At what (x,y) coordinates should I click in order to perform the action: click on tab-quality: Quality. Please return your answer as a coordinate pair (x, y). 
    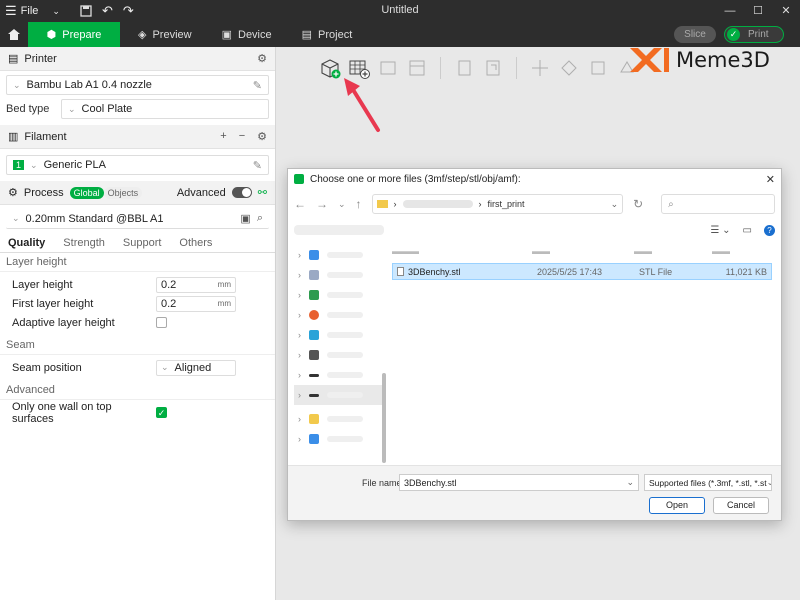
    Looking at the image, I should click on (26, 243).